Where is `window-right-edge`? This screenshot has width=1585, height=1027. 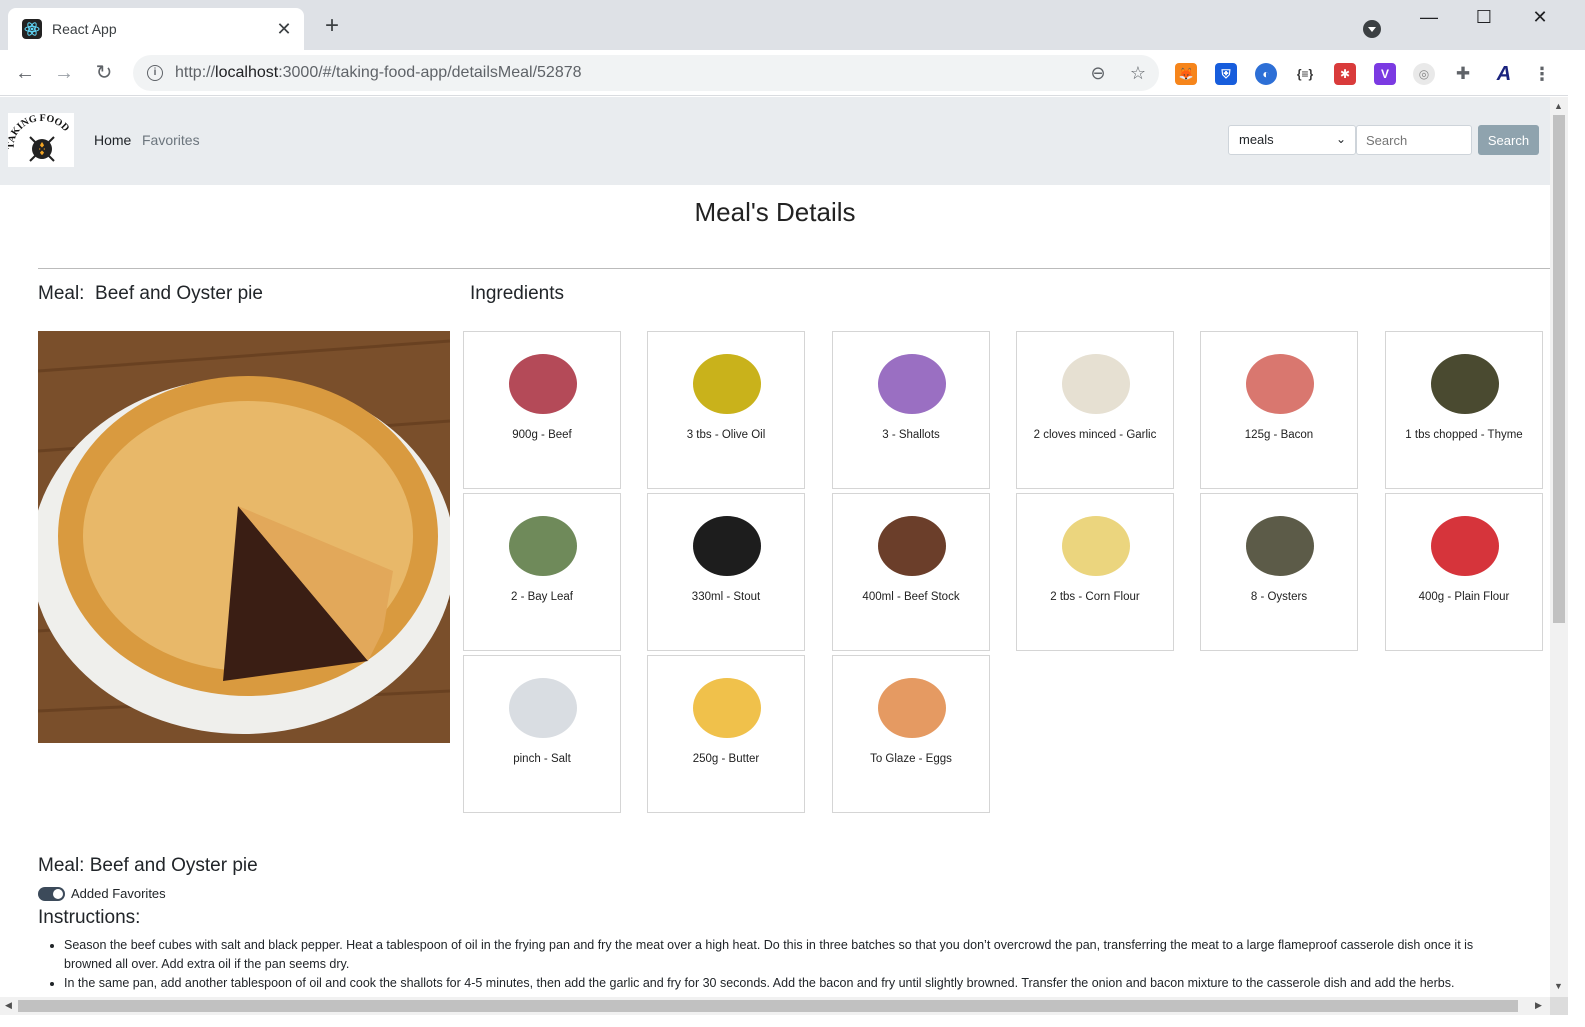
window-right-edge is located at coordinates (1576, 538).